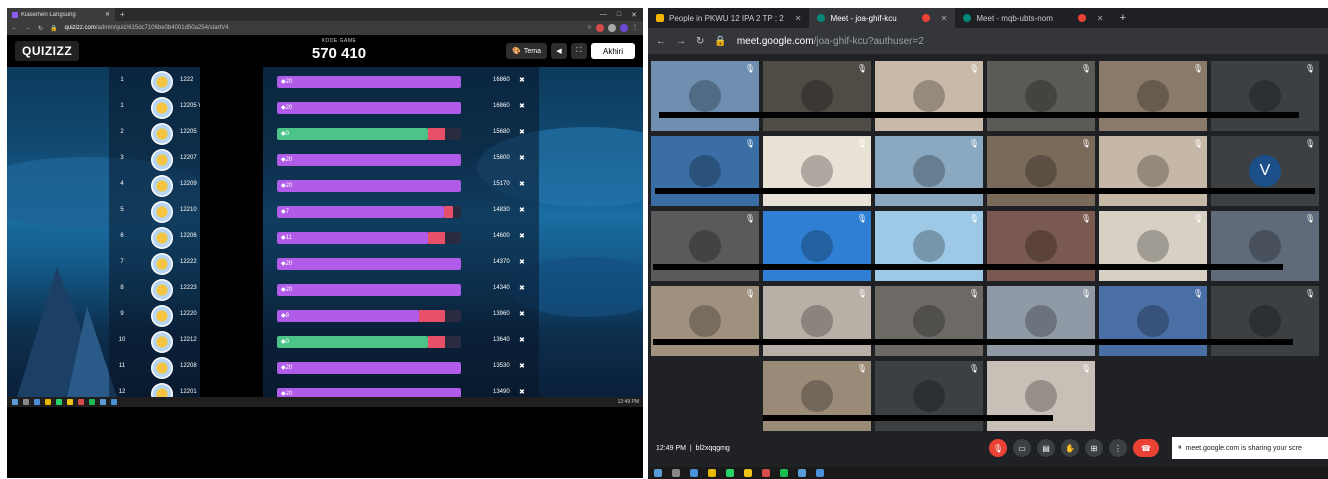 Image resolution: width=1328 pixels, height=479 pixels. I want to click on profile-avatar, so click(624, 28).